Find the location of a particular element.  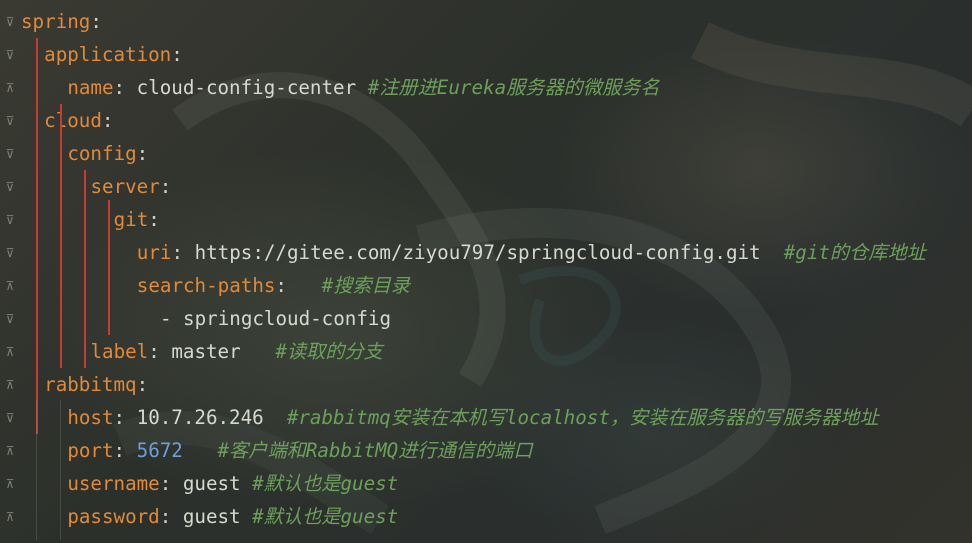

yaml-key: name is located at coordinates (90, 87).